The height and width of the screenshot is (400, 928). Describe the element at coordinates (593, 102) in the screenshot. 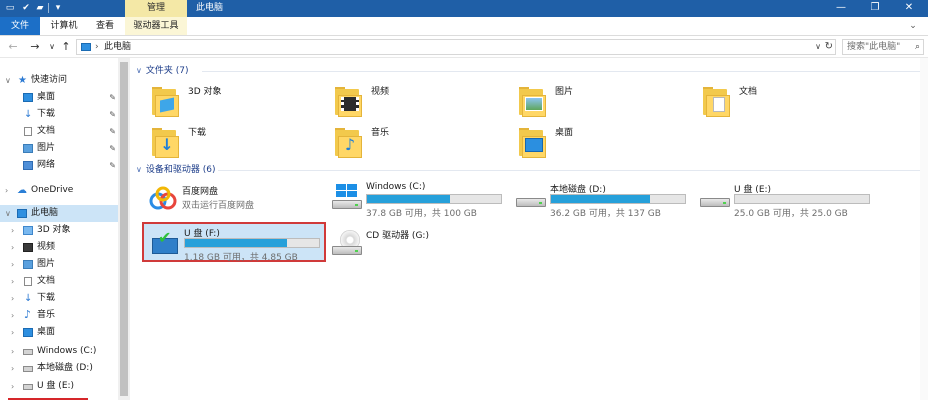

I see `folder-pictures: 图片` at that location.